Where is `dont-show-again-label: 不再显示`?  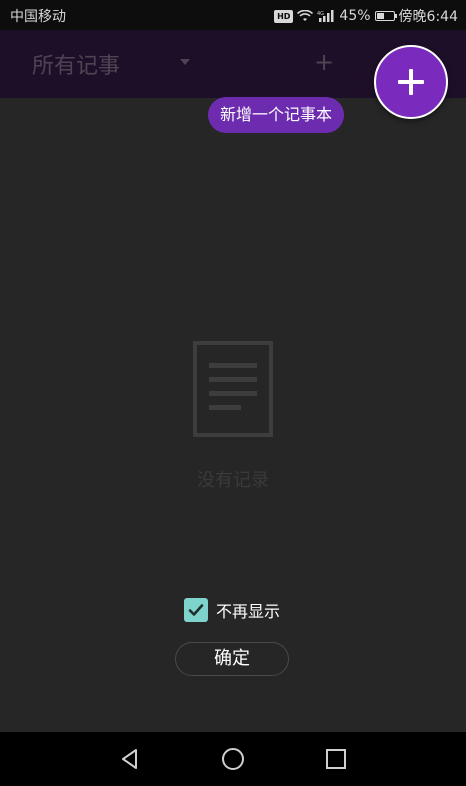
dont-show-again-label: 不再显示 is located at coordinates (248, 611).